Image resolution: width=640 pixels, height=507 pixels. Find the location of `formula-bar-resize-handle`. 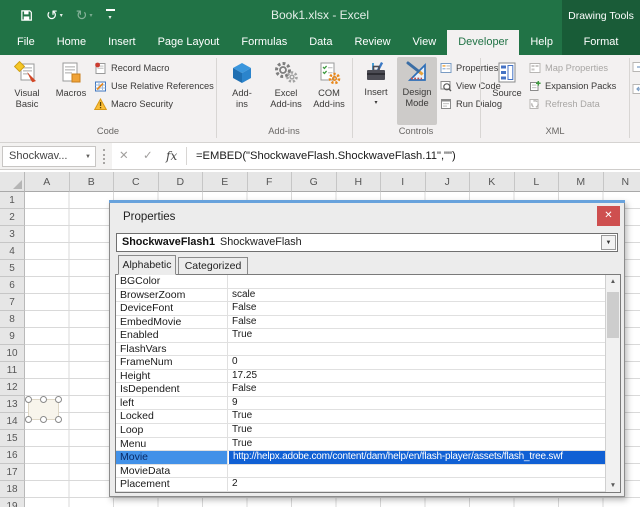

formula-bar-resize-handle is located at coordinates (104, 156).